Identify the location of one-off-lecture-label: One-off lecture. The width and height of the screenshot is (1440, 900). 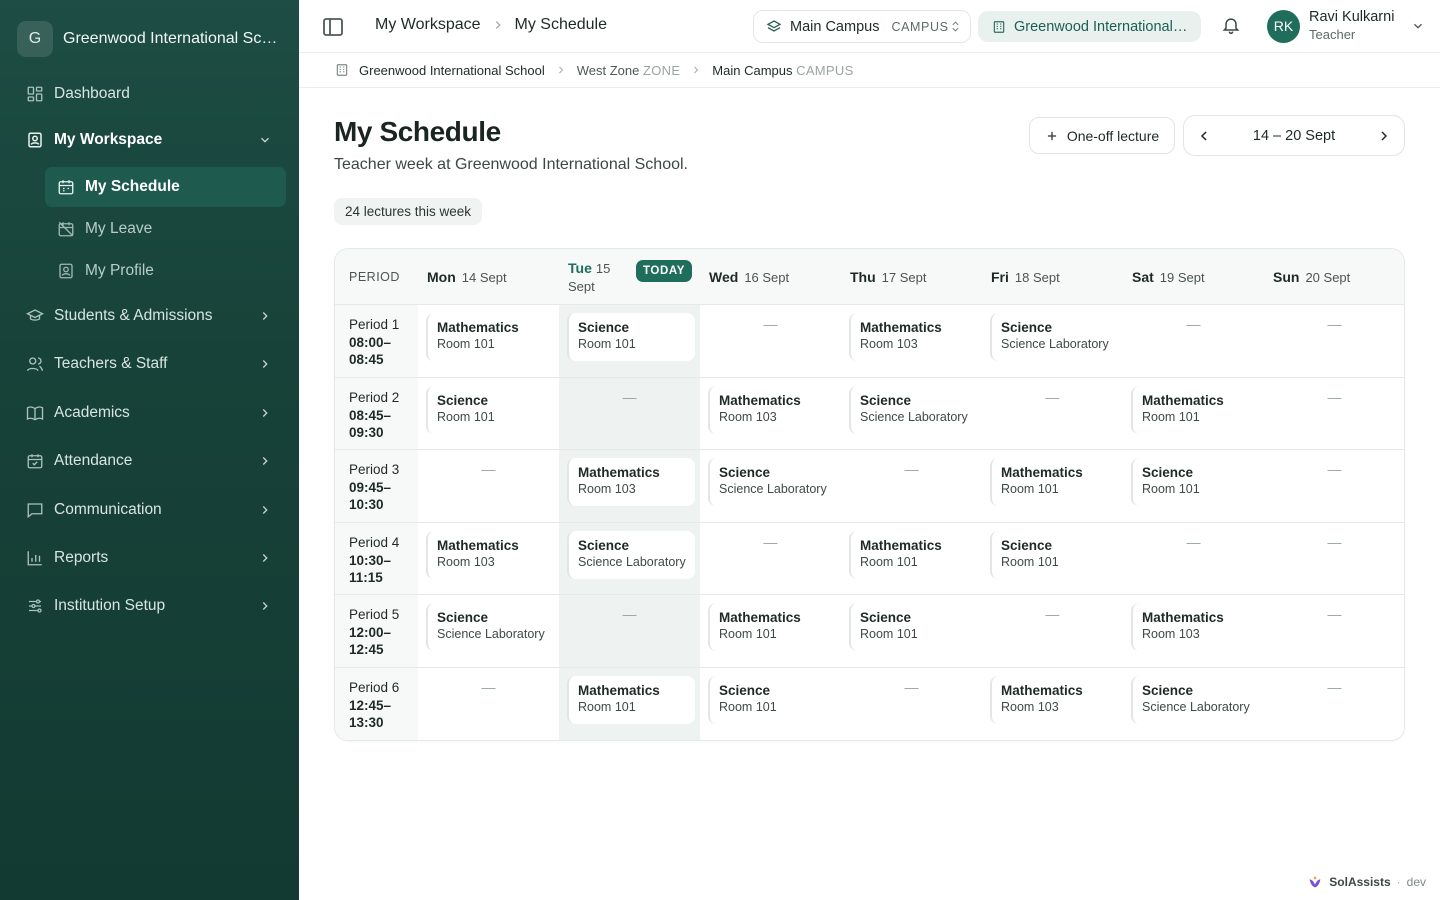
(1113, 135).